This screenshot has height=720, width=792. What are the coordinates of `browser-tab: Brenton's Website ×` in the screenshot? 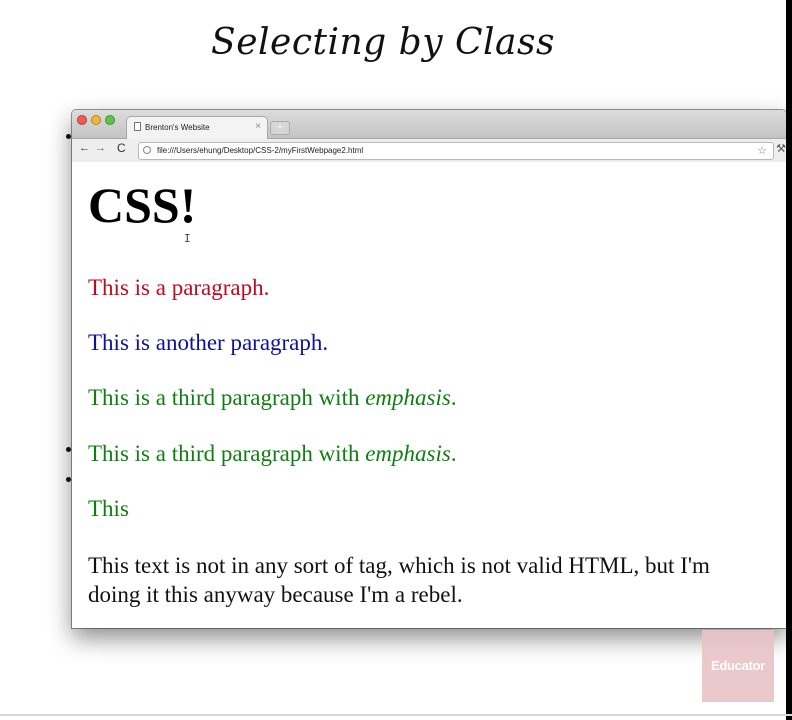 It's located at (197, 127).